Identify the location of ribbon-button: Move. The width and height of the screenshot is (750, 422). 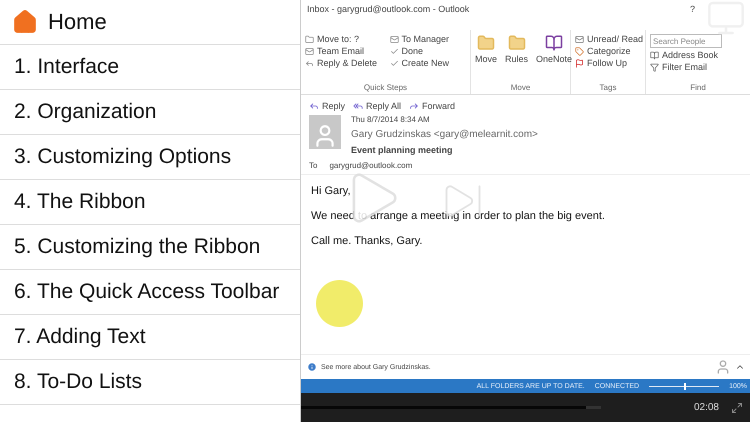
(486, 49).